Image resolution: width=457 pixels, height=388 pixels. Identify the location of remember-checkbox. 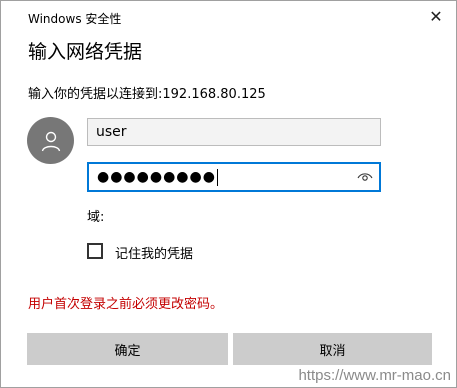
(95, 251).